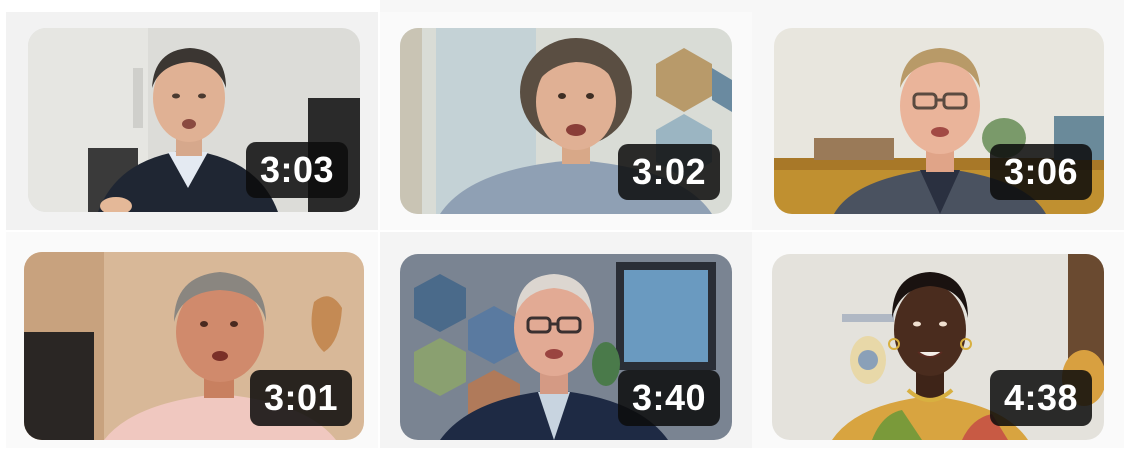 The width and height of the screenshot is (1124, 452). What do you see at coordinates (1040, 172) in the screenshot?
I see `video-duration-badge: 3:06` at bounding box center [1040, 172].